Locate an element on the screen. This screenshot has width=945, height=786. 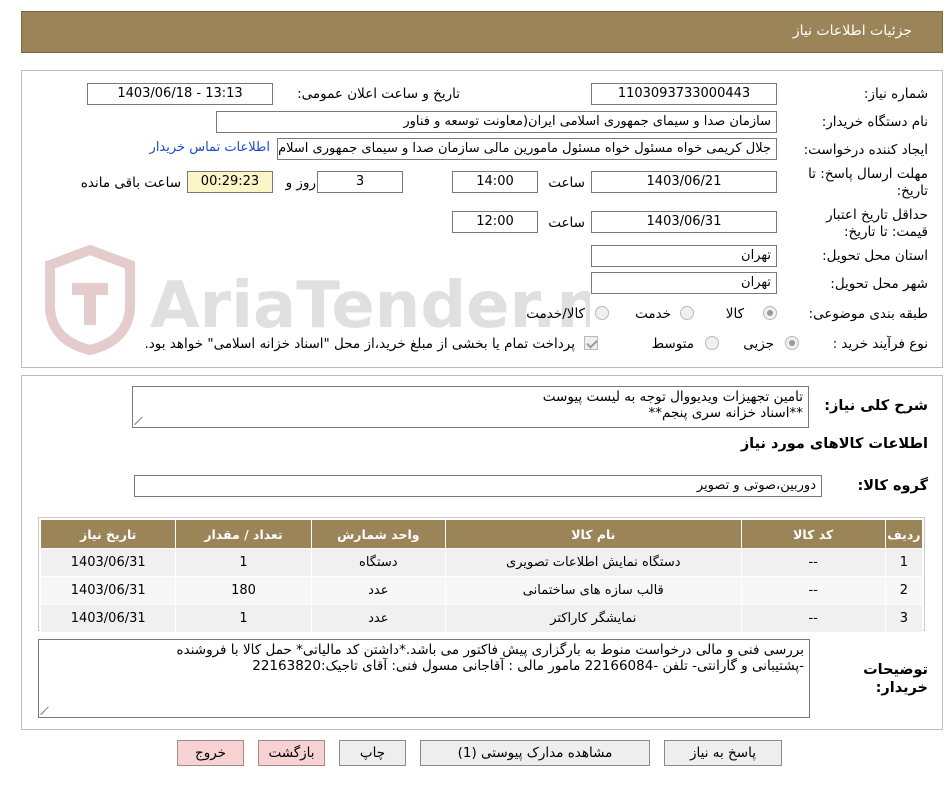
view-attachments-button: مشاهده مدارک پیوستی (1) is located at coordinates (535, 753).